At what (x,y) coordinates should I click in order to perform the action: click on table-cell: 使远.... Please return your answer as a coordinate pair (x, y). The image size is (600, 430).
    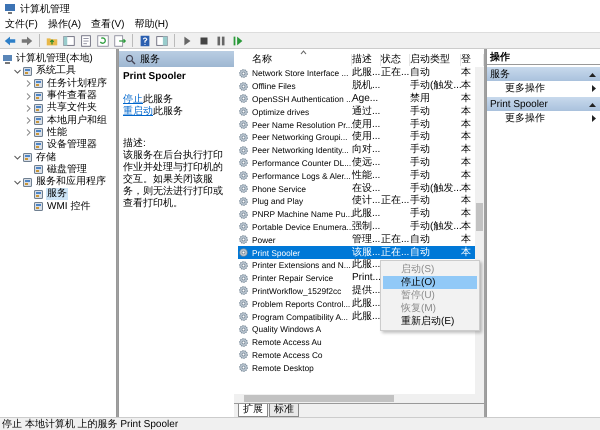
    Looking at the image, I should click on (366, 162).